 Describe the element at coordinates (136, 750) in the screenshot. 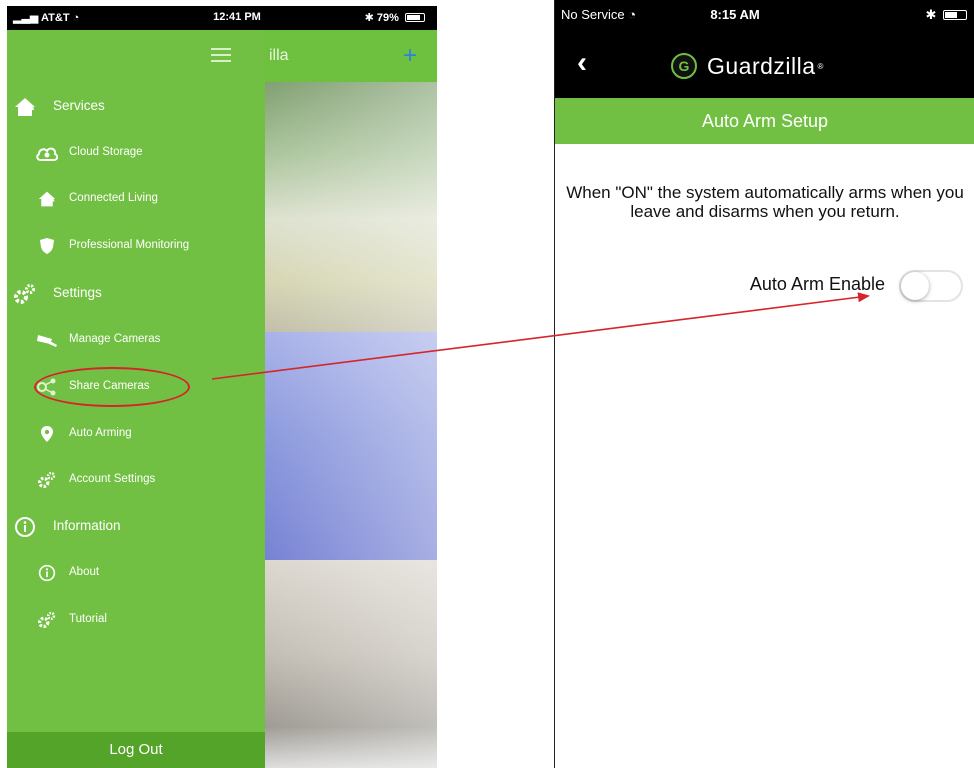

I see `logout-button: Log Out` at that location.